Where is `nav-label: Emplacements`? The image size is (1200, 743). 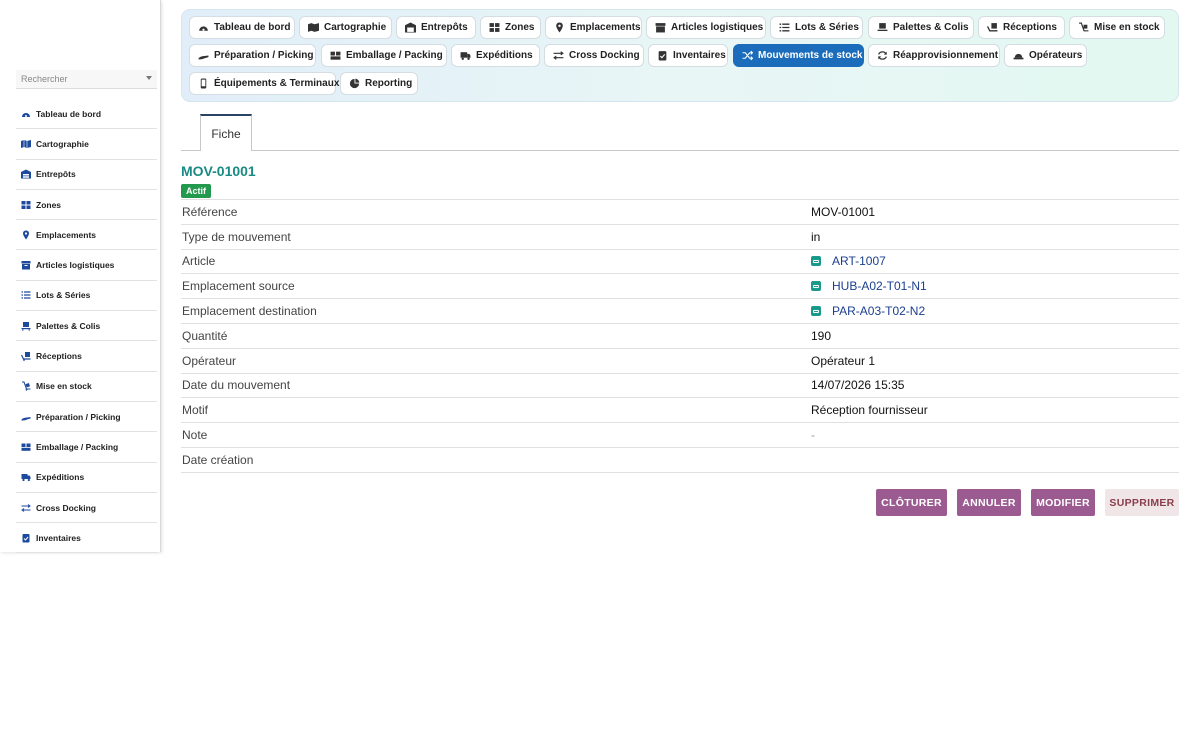 nav-label: Emplacements is located at coordinates (605, 27).